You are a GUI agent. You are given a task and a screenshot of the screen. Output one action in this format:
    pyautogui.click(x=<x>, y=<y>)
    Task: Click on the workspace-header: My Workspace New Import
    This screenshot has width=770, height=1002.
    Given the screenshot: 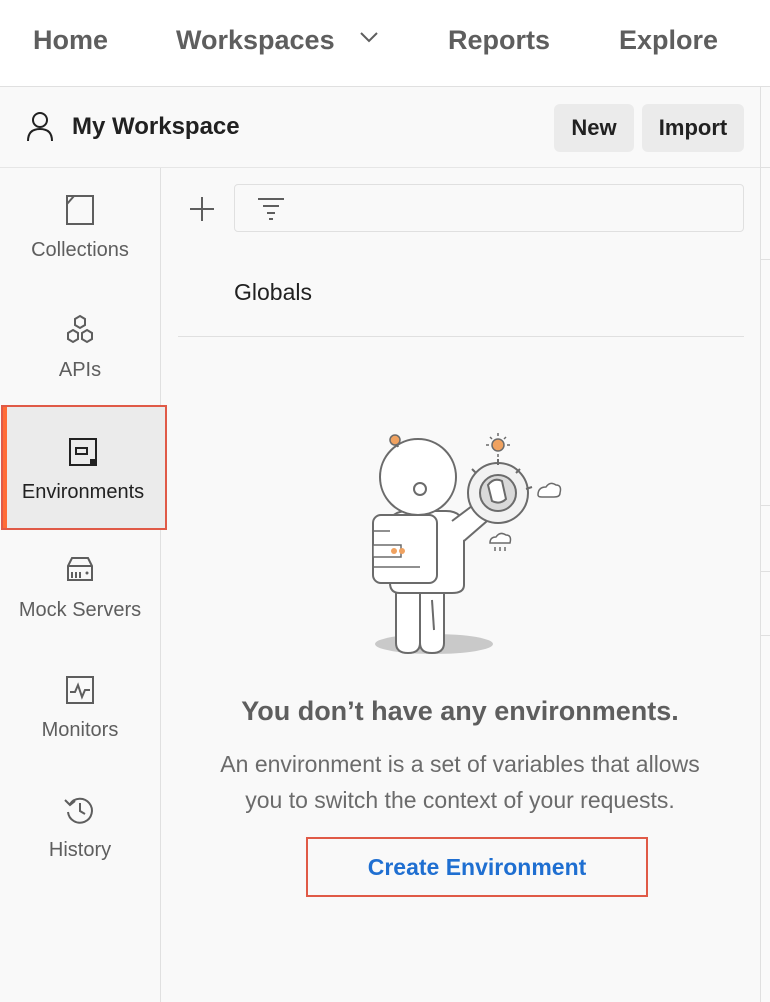 What is the action you would take?
    pyautogui.click(x=380, y=127)
    